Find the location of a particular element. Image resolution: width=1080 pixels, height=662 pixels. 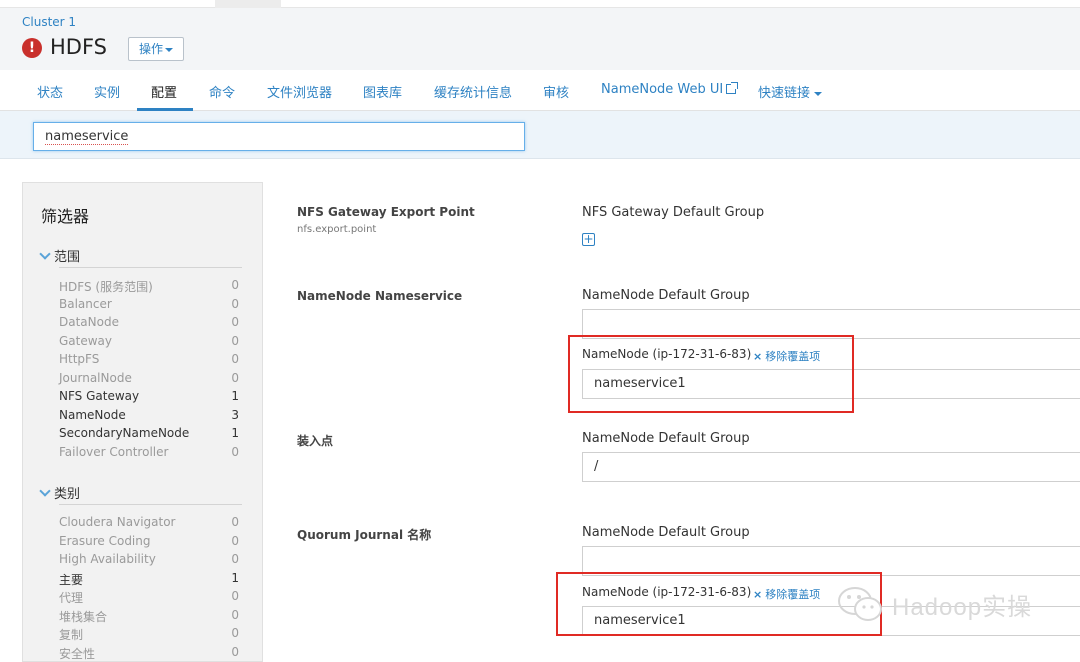

scope-heading: 范围 is located at coordinates (67, 257).